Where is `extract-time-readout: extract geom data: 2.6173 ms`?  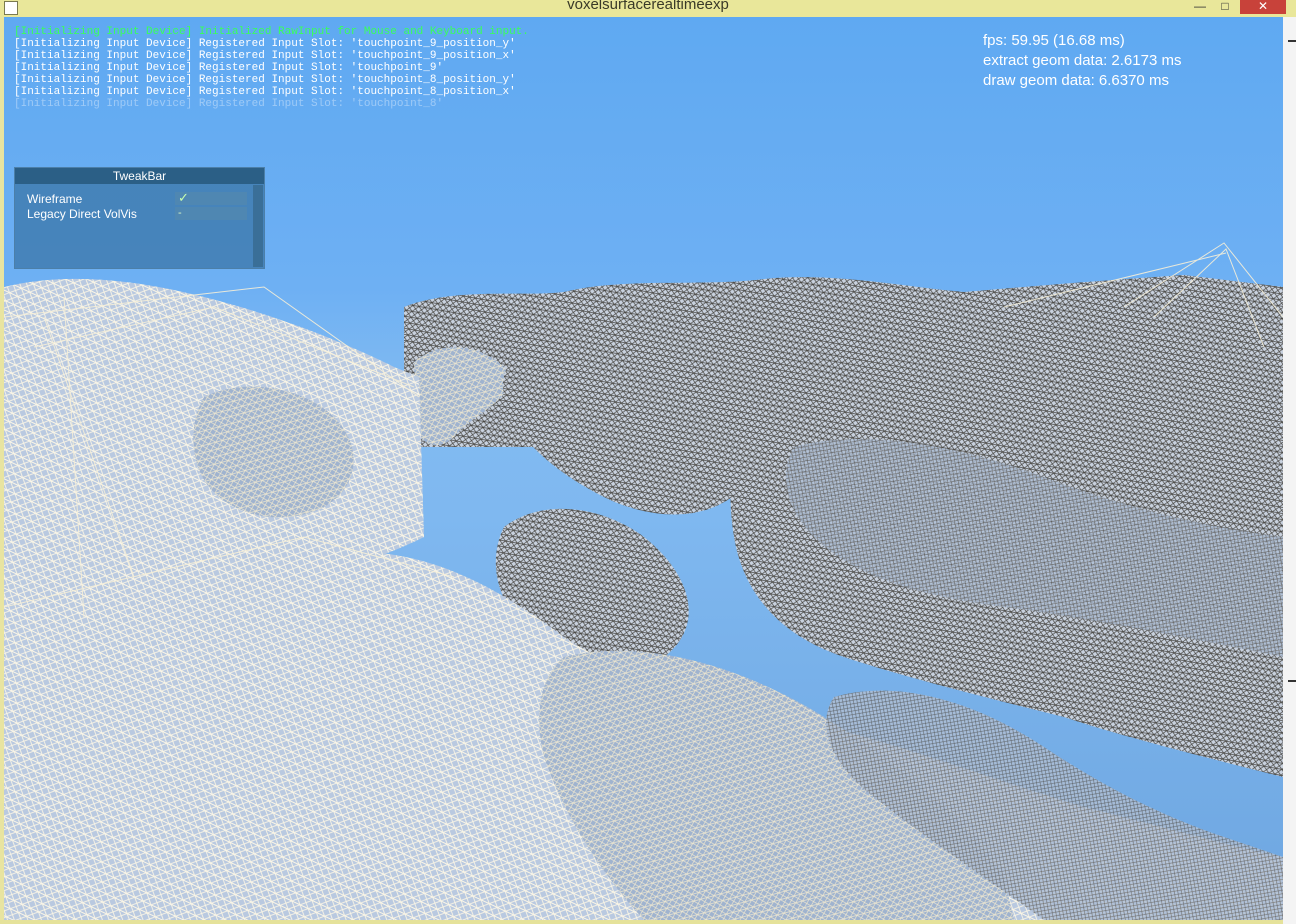
extract-time-readout: extract geom data: 2.6173 ms is located at coordinates (1082, 60).